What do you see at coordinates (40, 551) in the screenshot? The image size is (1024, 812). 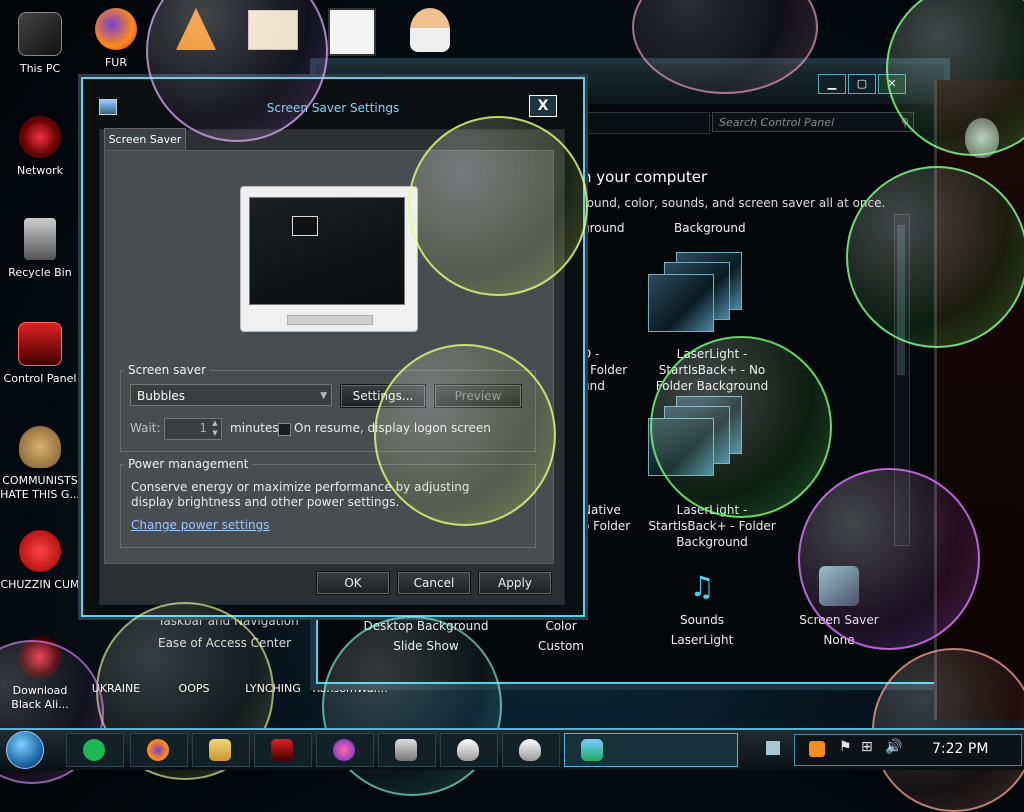 I see `red-creature-icon` at bounding box center [40, 551].